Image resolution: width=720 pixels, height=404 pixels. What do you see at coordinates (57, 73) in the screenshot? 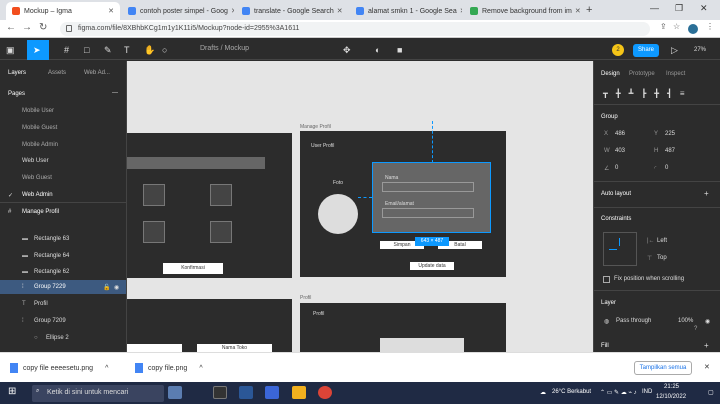
I see `tab-assets: Assets` at bounding box center [57, 73].